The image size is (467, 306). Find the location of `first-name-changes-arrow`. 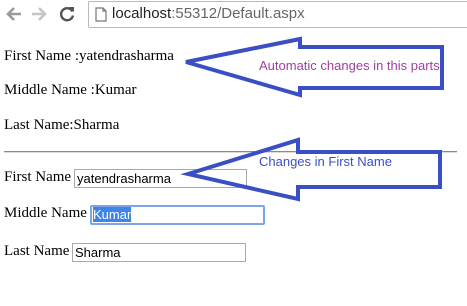

first-name-changes-arrow is located at coordinates (311, 169).